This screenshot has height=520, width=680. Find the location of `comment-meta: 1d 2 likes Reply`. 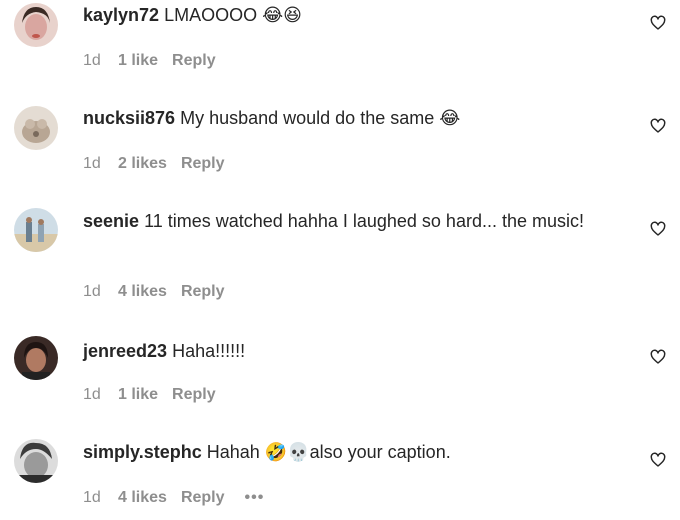

comment-meta: 1d 2 likes Reply is located at coordinates (154, 164).